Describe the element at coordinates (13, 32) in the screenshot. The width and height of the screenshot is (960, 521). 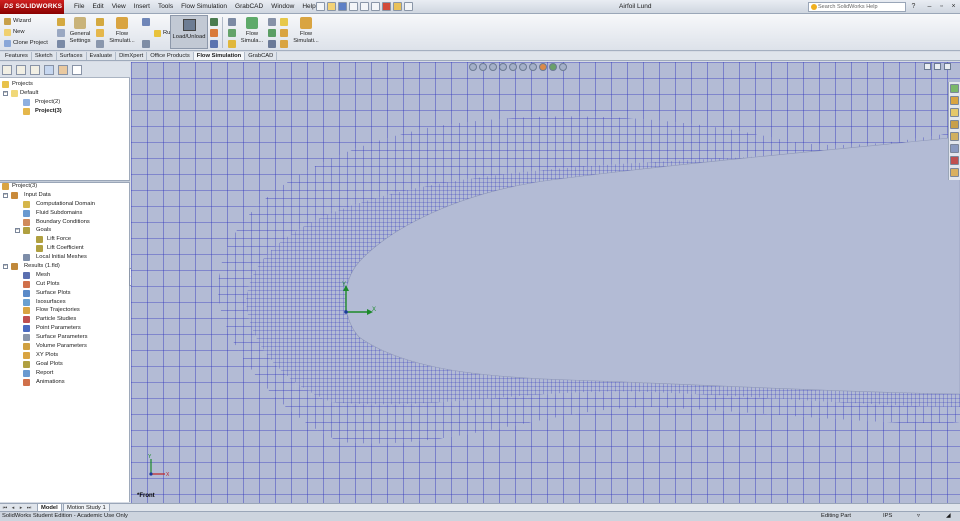
I see `new-project-button: New` at that location.